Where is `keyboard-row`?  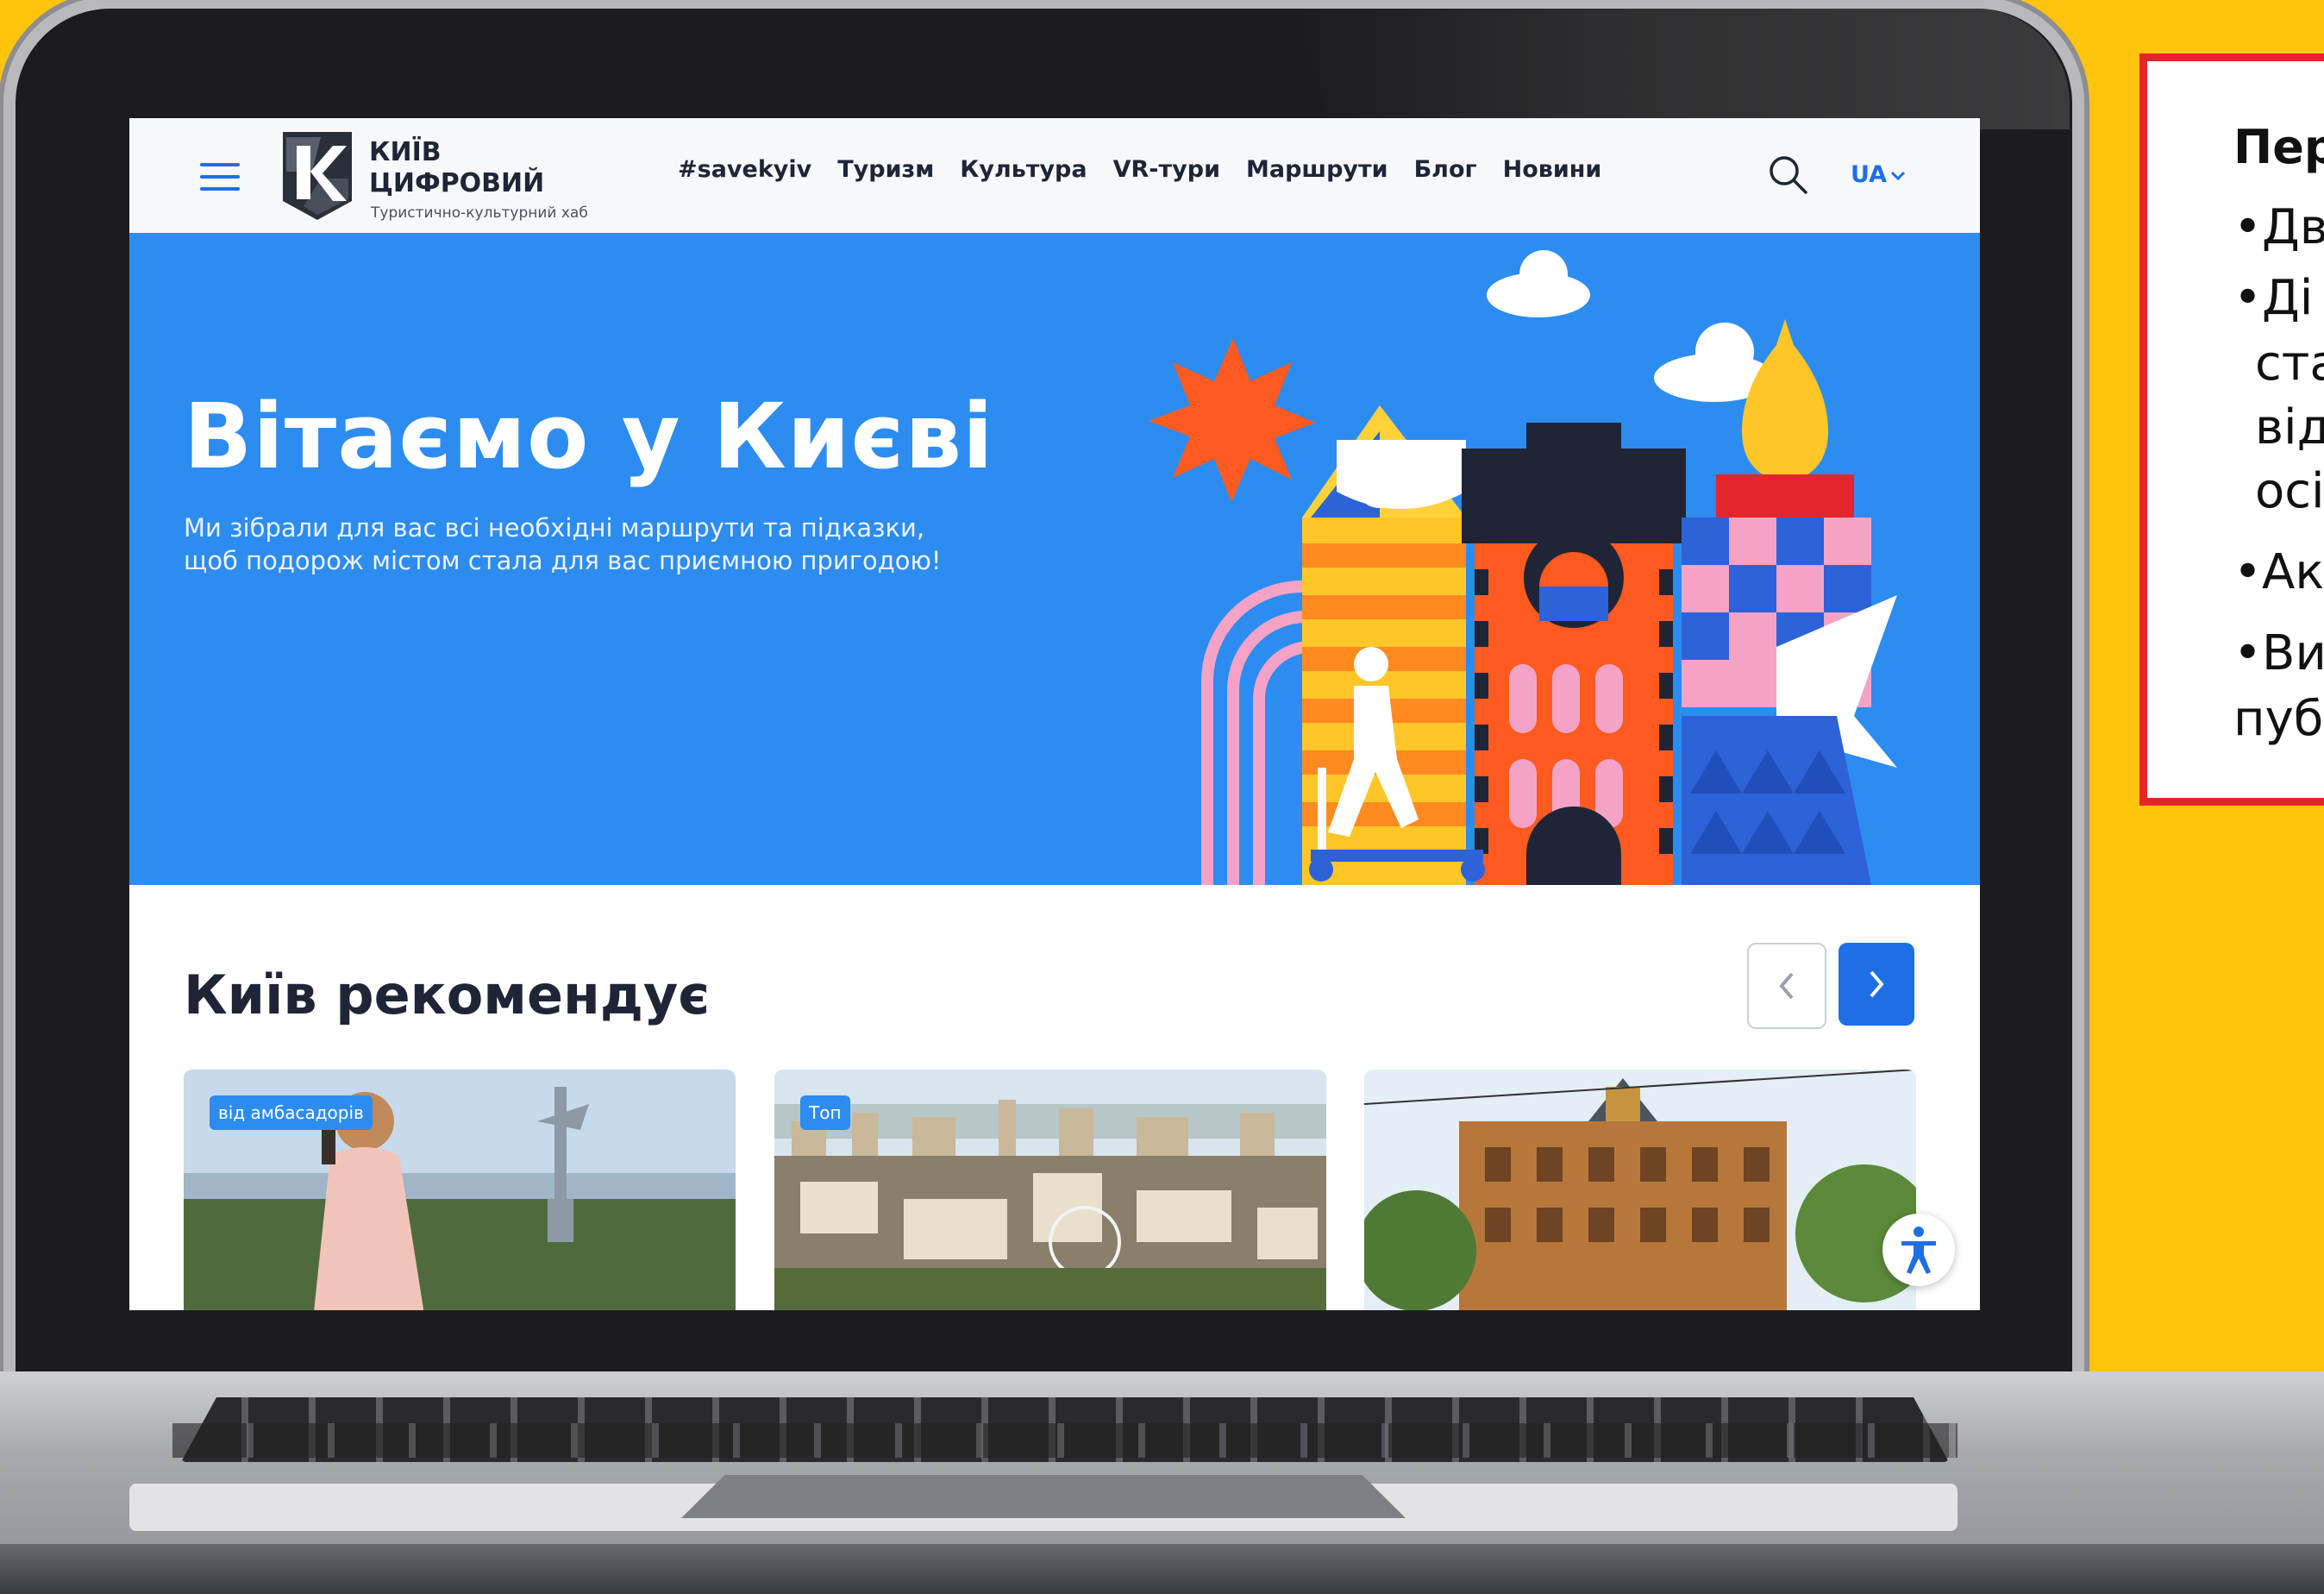
keyboard-row is located at coordinates (1065, 1440).